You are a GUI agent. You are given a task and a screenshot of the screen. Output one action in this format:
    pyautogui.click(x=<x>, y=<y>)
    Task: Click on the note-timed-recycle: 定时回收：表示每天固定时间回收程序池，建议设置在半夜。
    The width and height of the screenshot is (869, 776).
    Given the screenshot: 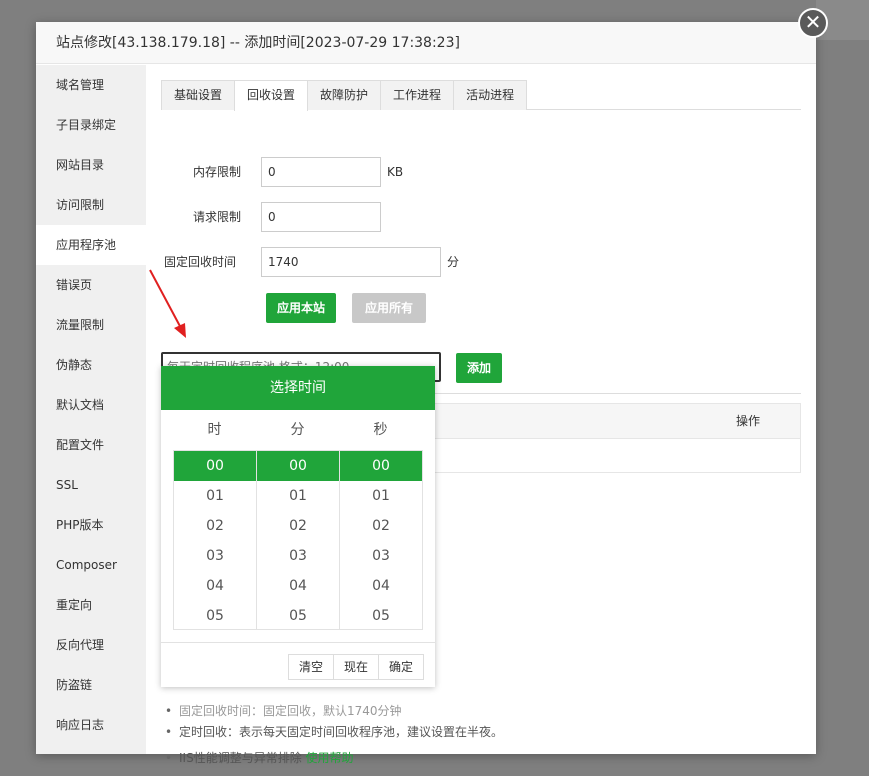 What is the action you would take?
    pyautogui.click(x=481, y=732)
    